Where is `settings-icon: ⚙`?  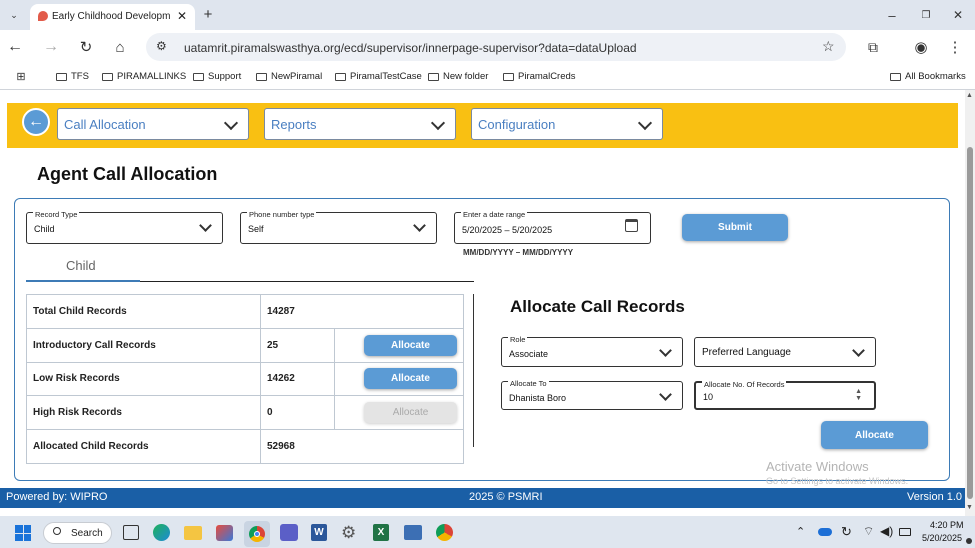 settings-icon: ⚙ is located at coordinates (348, 533).